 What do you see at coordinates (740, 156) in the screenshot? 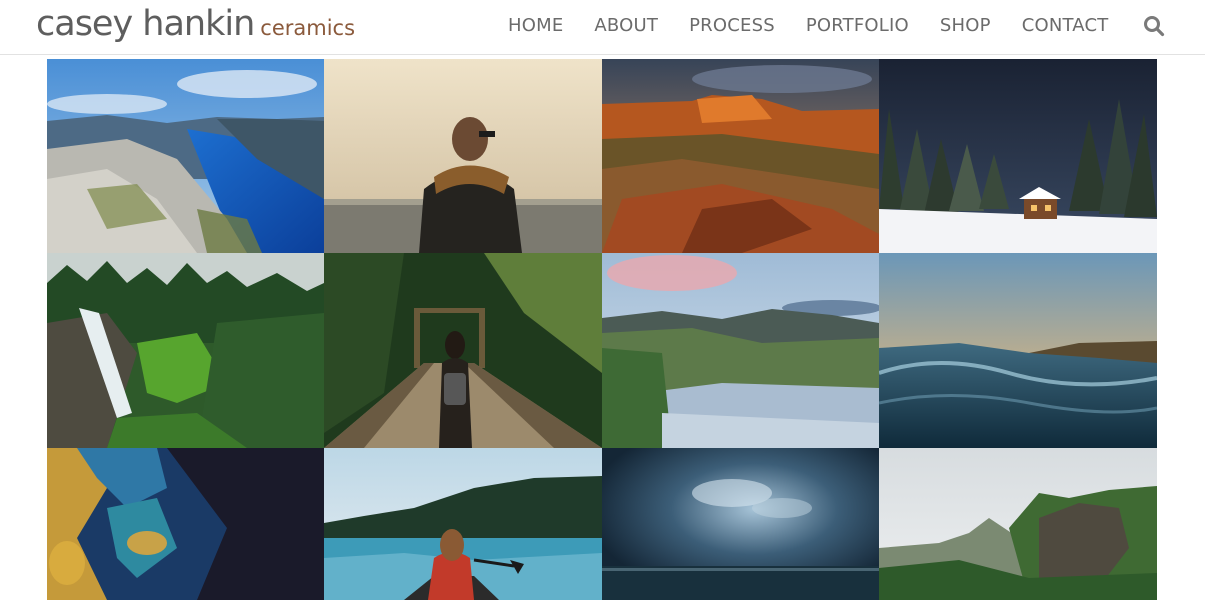
I see `gallery-photo-canyon` at bounding box center [740, 156].